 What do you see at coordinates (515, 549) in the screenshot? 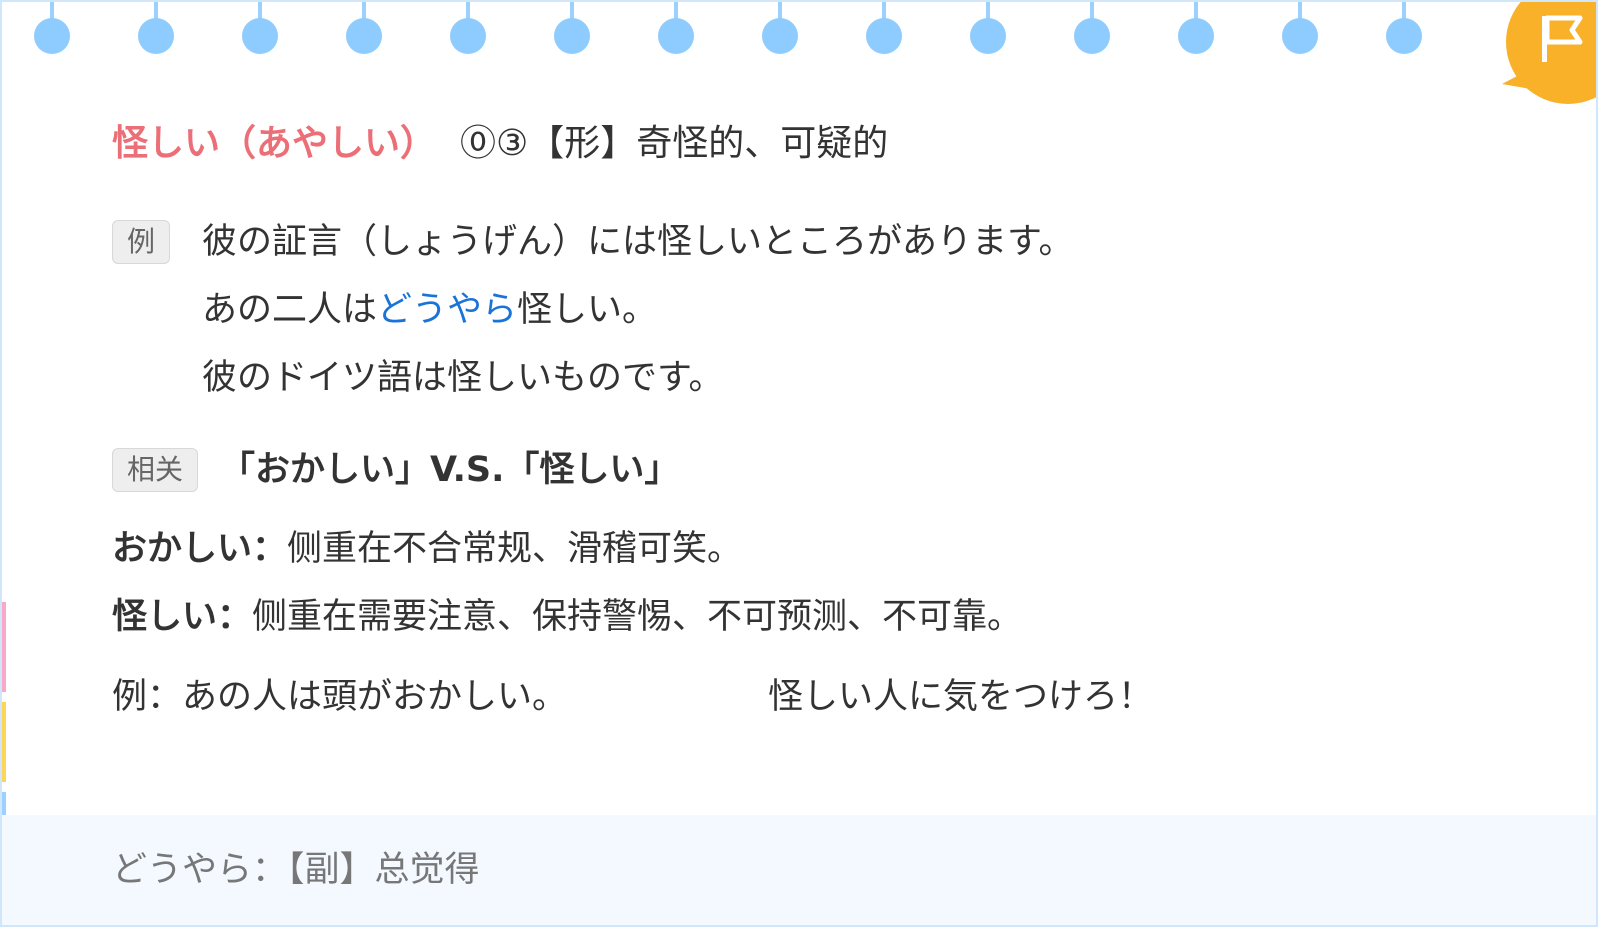
I see `comparison-desc: 侧重在不合常规、滑稽可笑。` at bounding box center [515, 549].